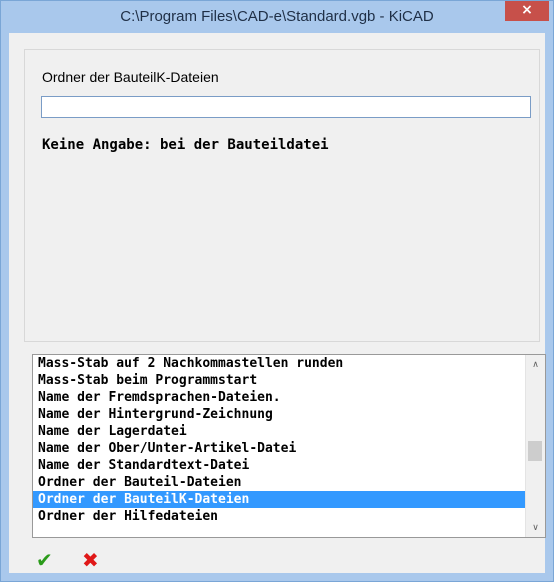 The width and height of the screenshot is (554, 582). What do you see at coordinates (279, 482) in the screenshot?
I see `list-item: Ordner der Bauteil-Dateien` at bounding box center [279, 482].